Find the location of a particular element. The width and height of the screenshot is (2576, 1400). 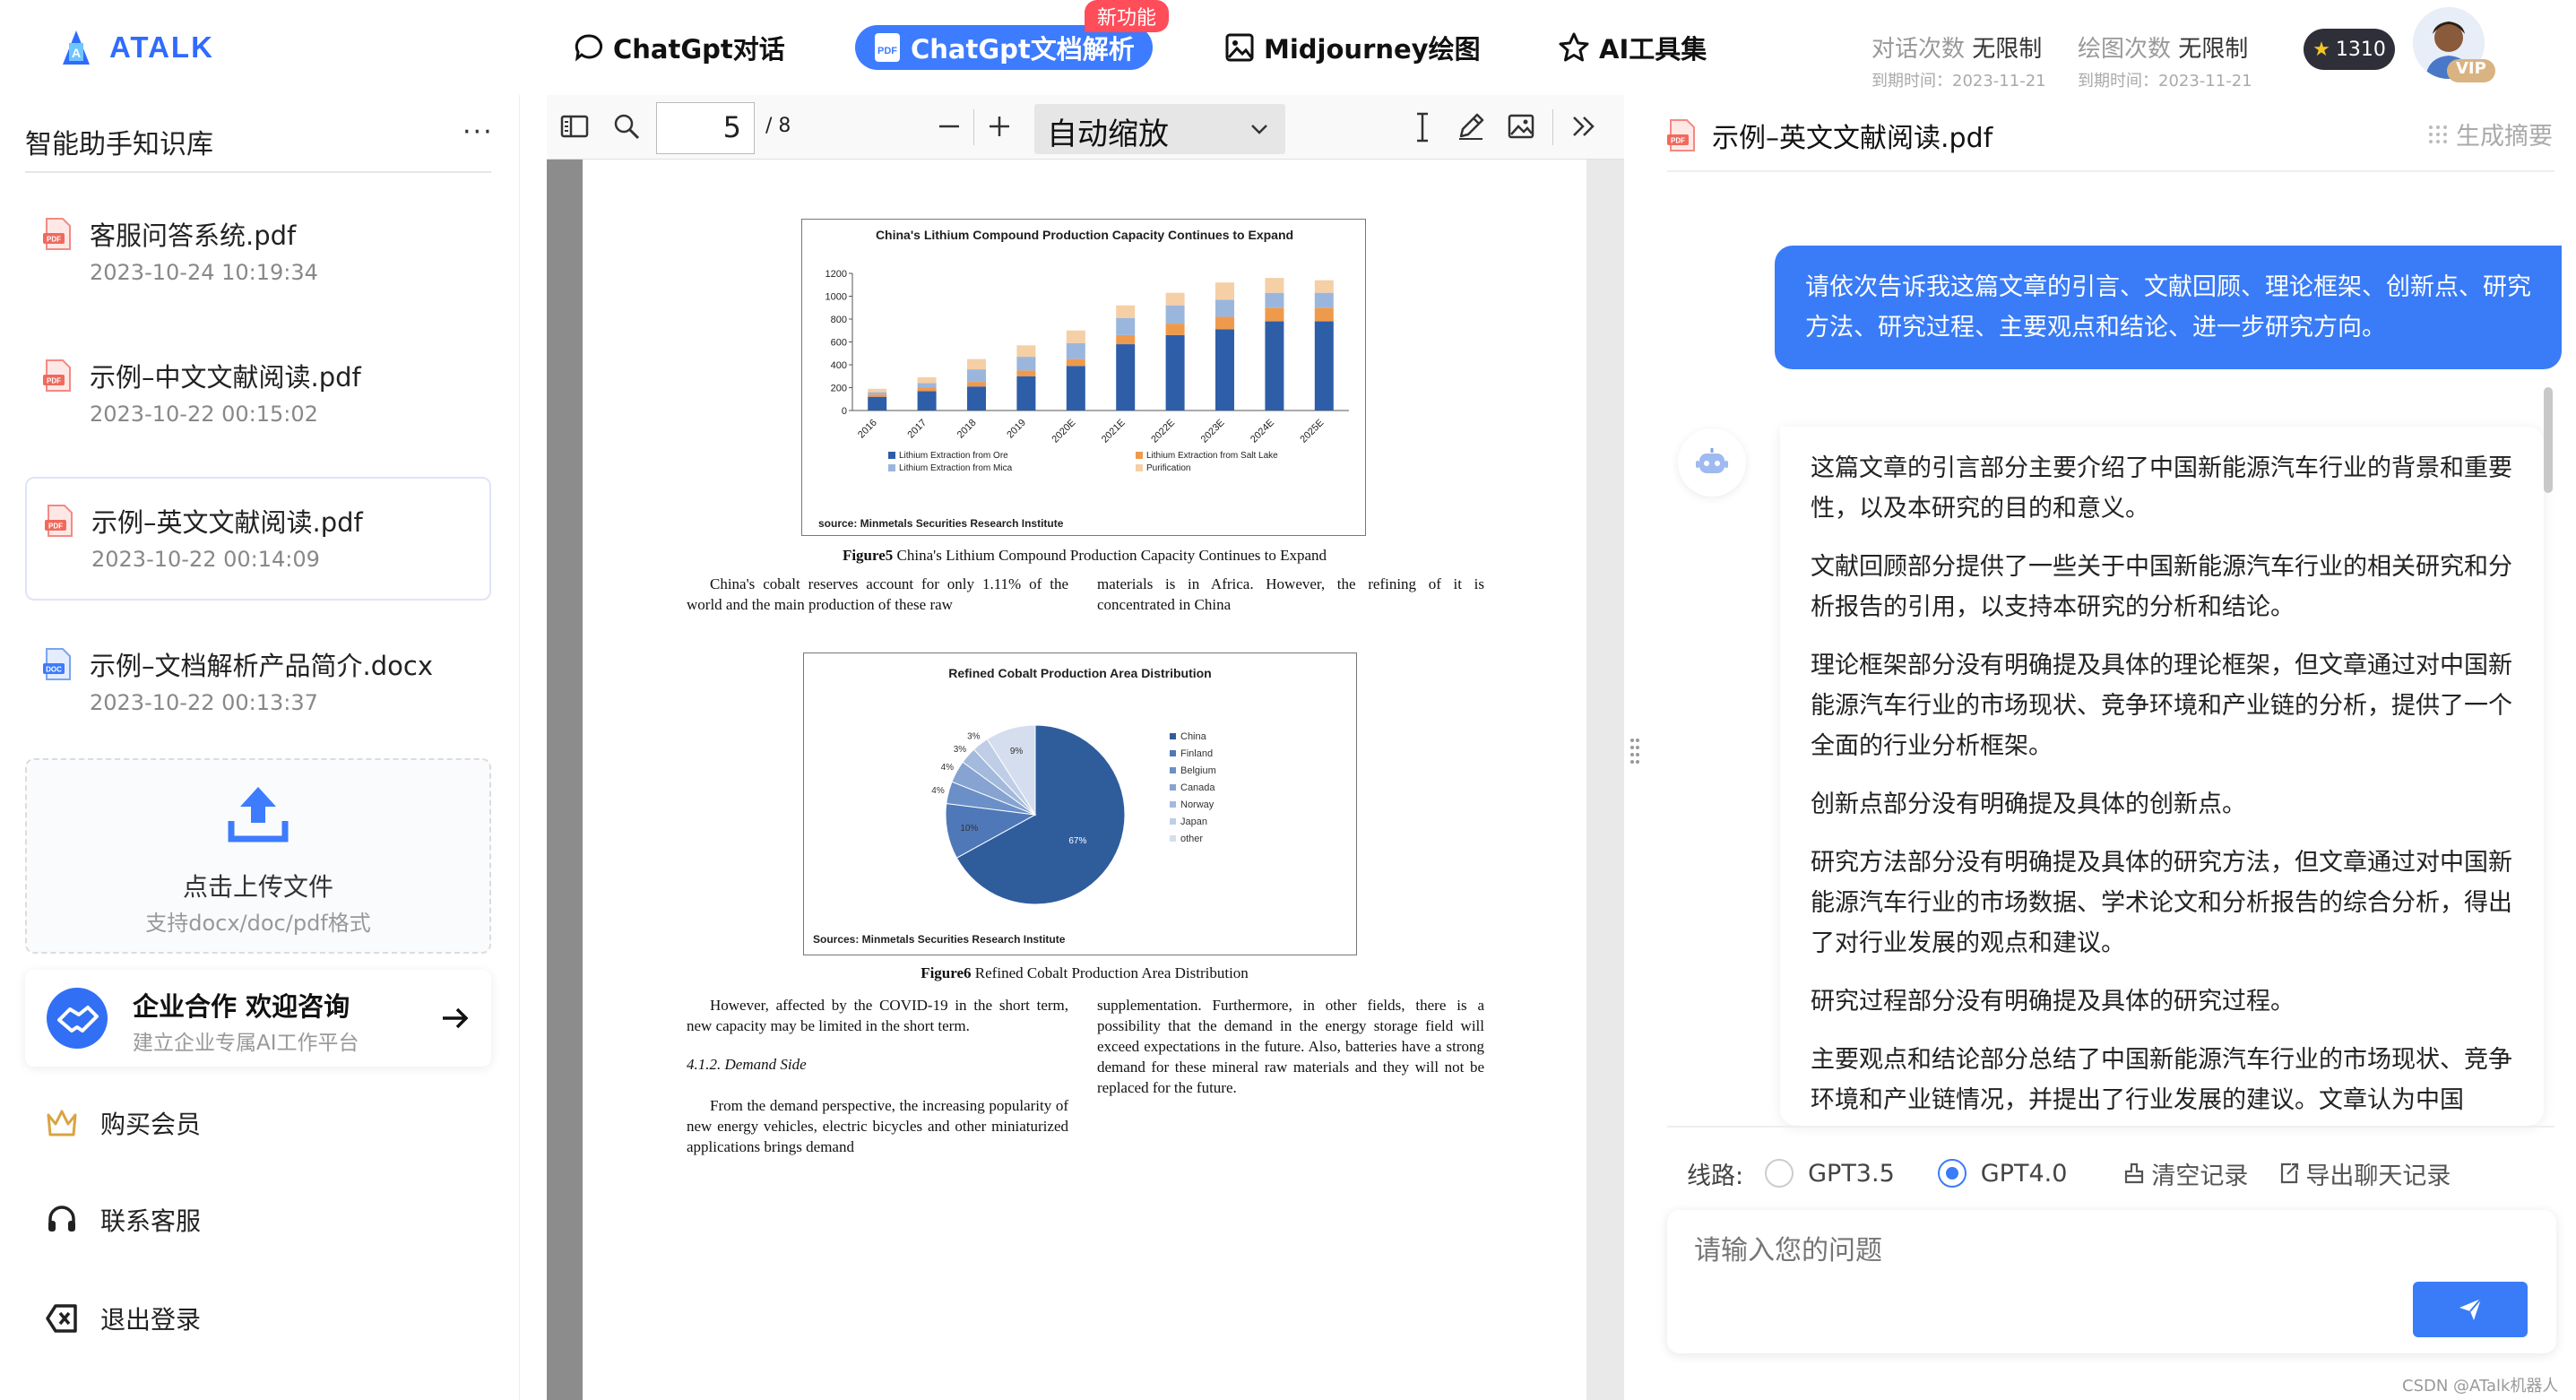

broom-icon is located at coordinates (2134, 1173).